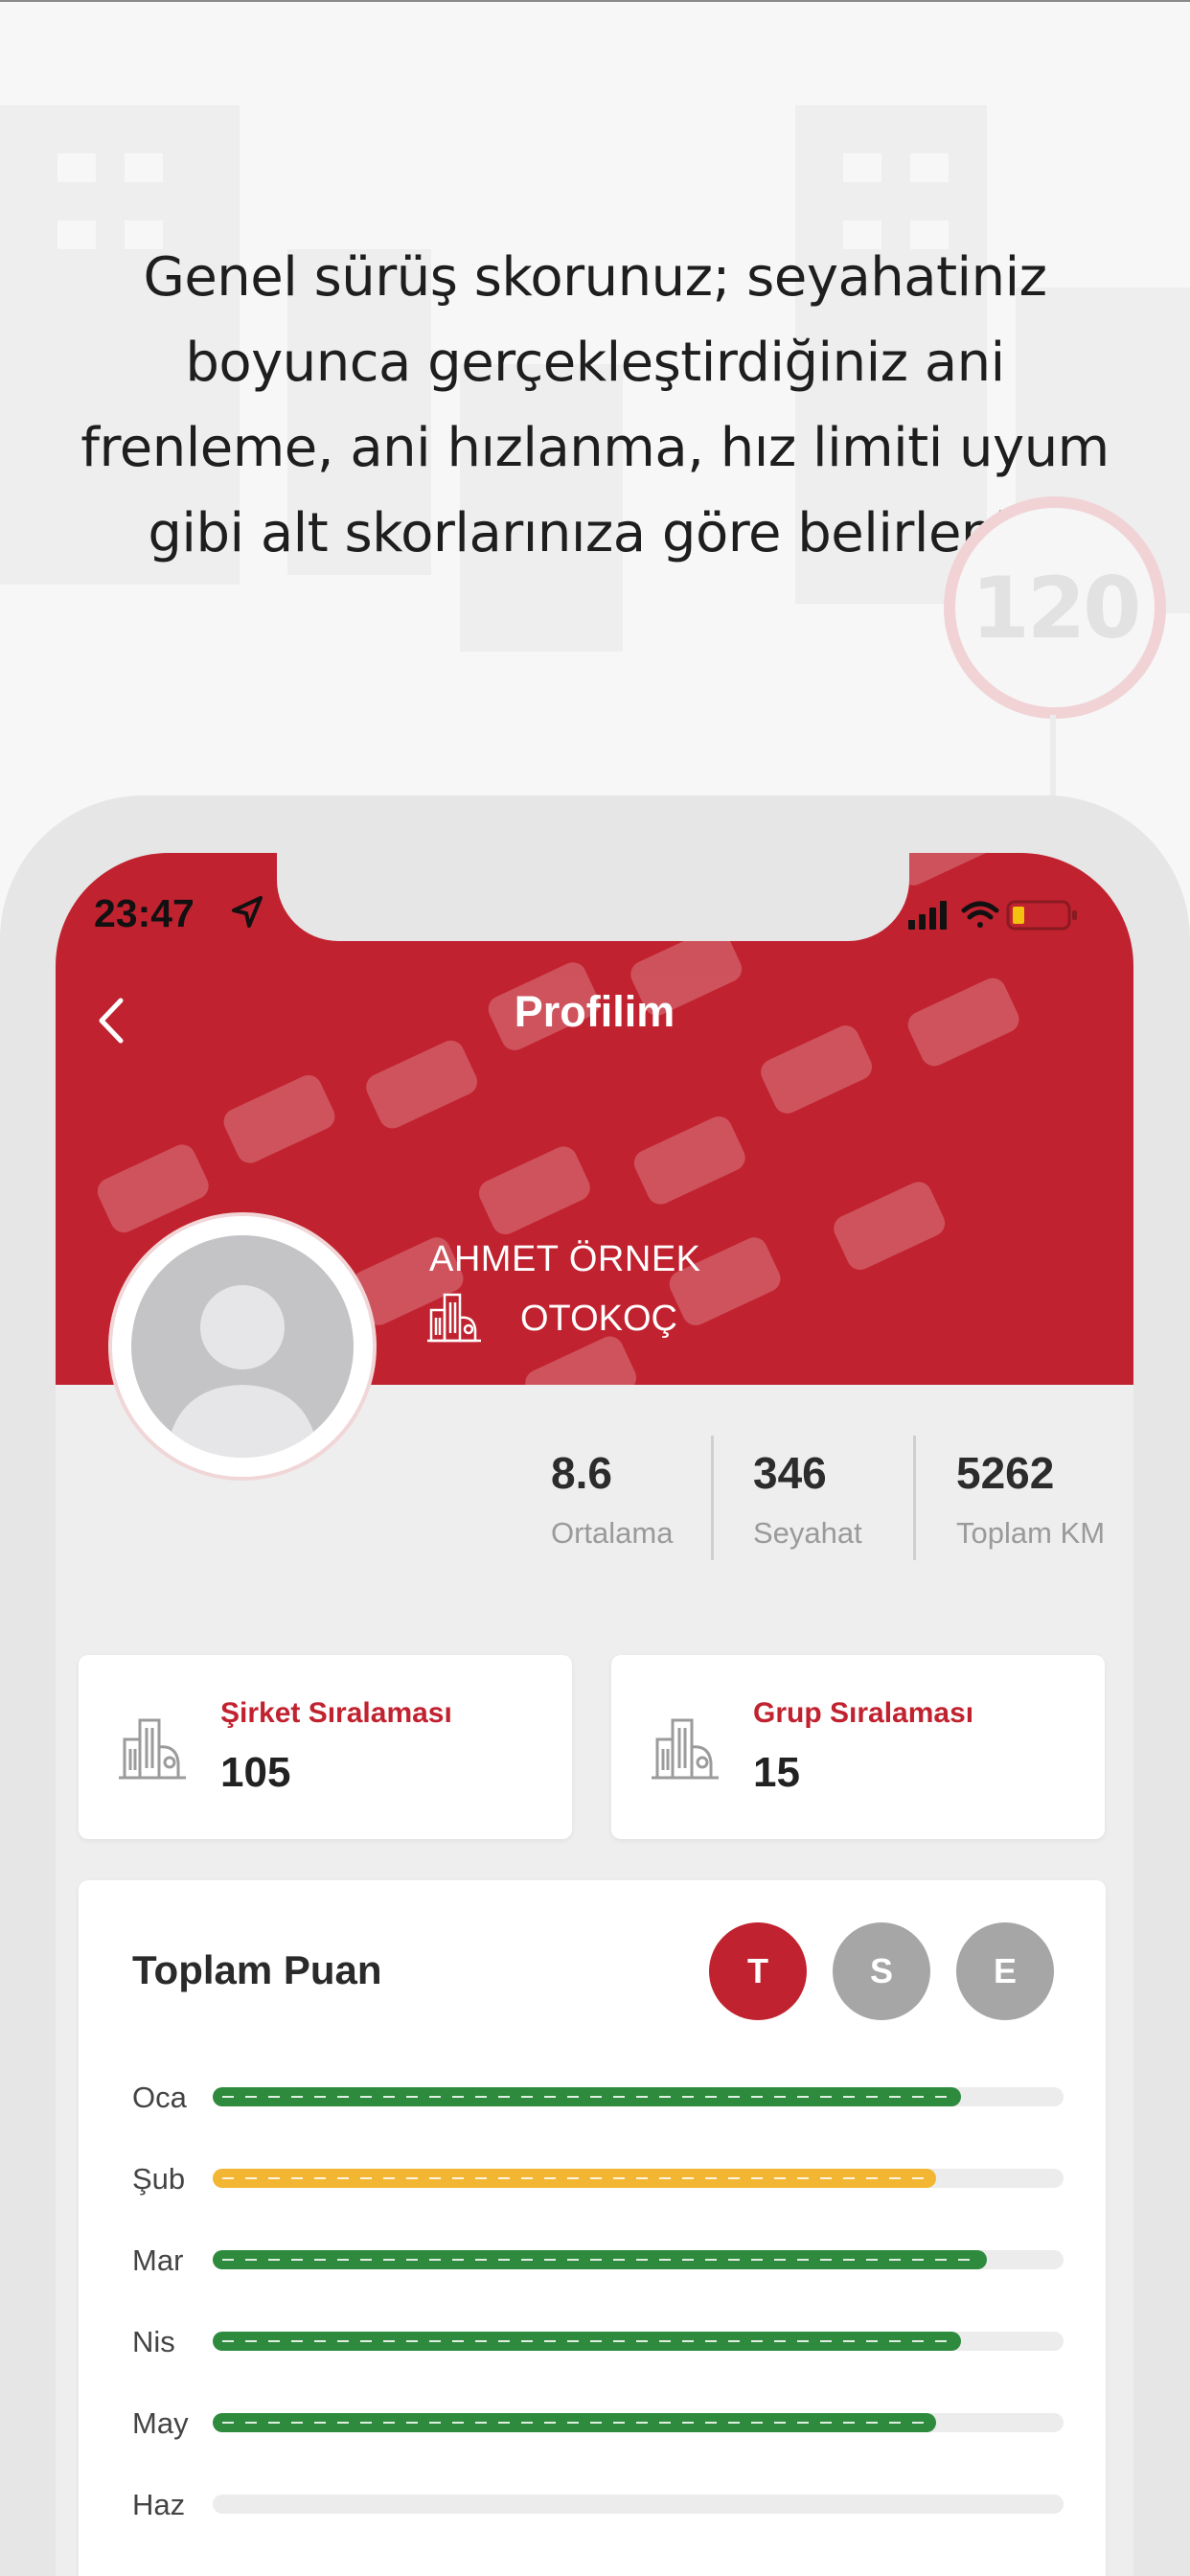 Image resolution: width=1190 pixels, height=2576 pixels. Describe the element at coordinates (159, 2097) in the screenshot. I see `month-label: Oca` at that location.